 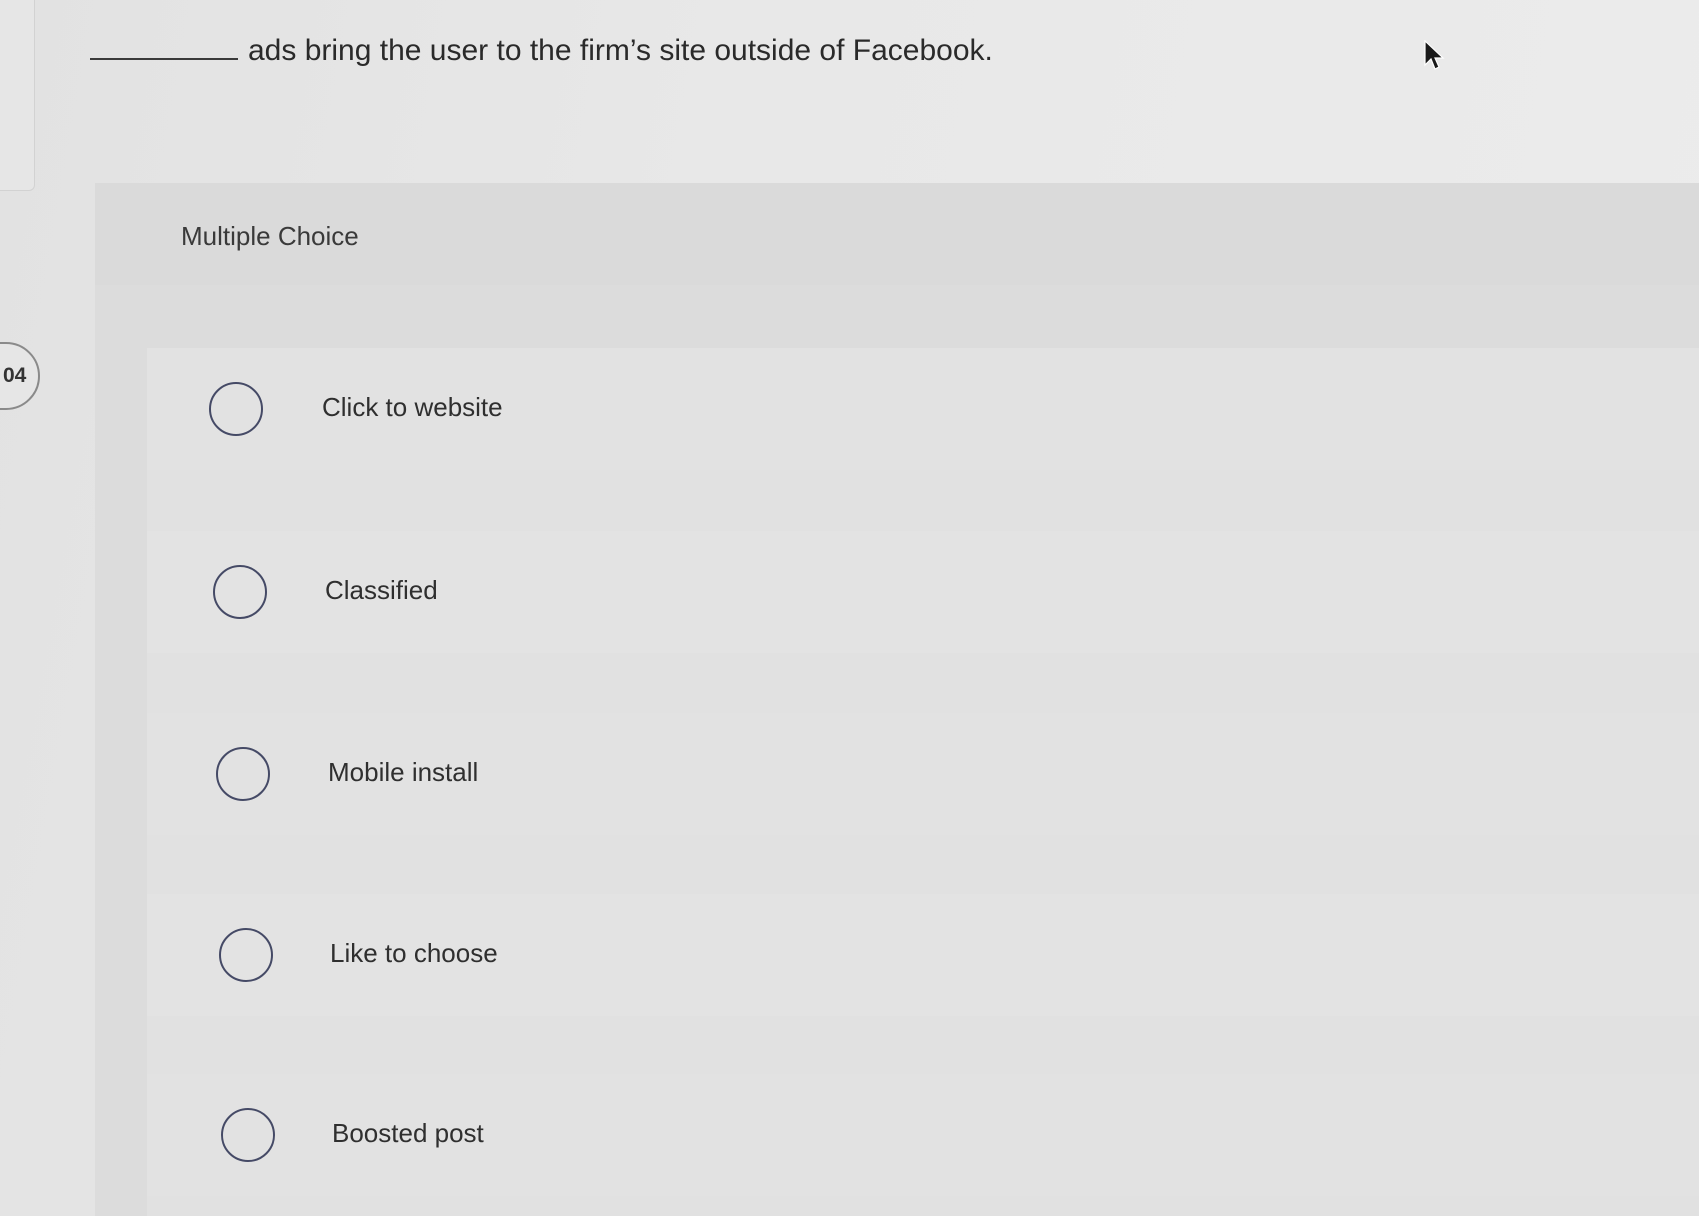 I want to click on fill-in-blank, so click(x=164, y=59).